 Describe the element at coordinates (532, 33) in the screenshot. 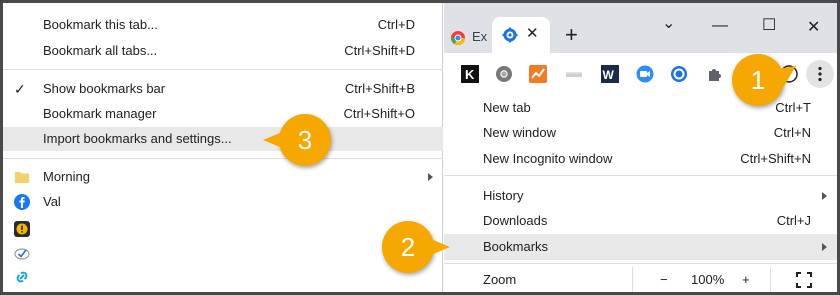

I see `close-tab-icon: ✕` at that location.